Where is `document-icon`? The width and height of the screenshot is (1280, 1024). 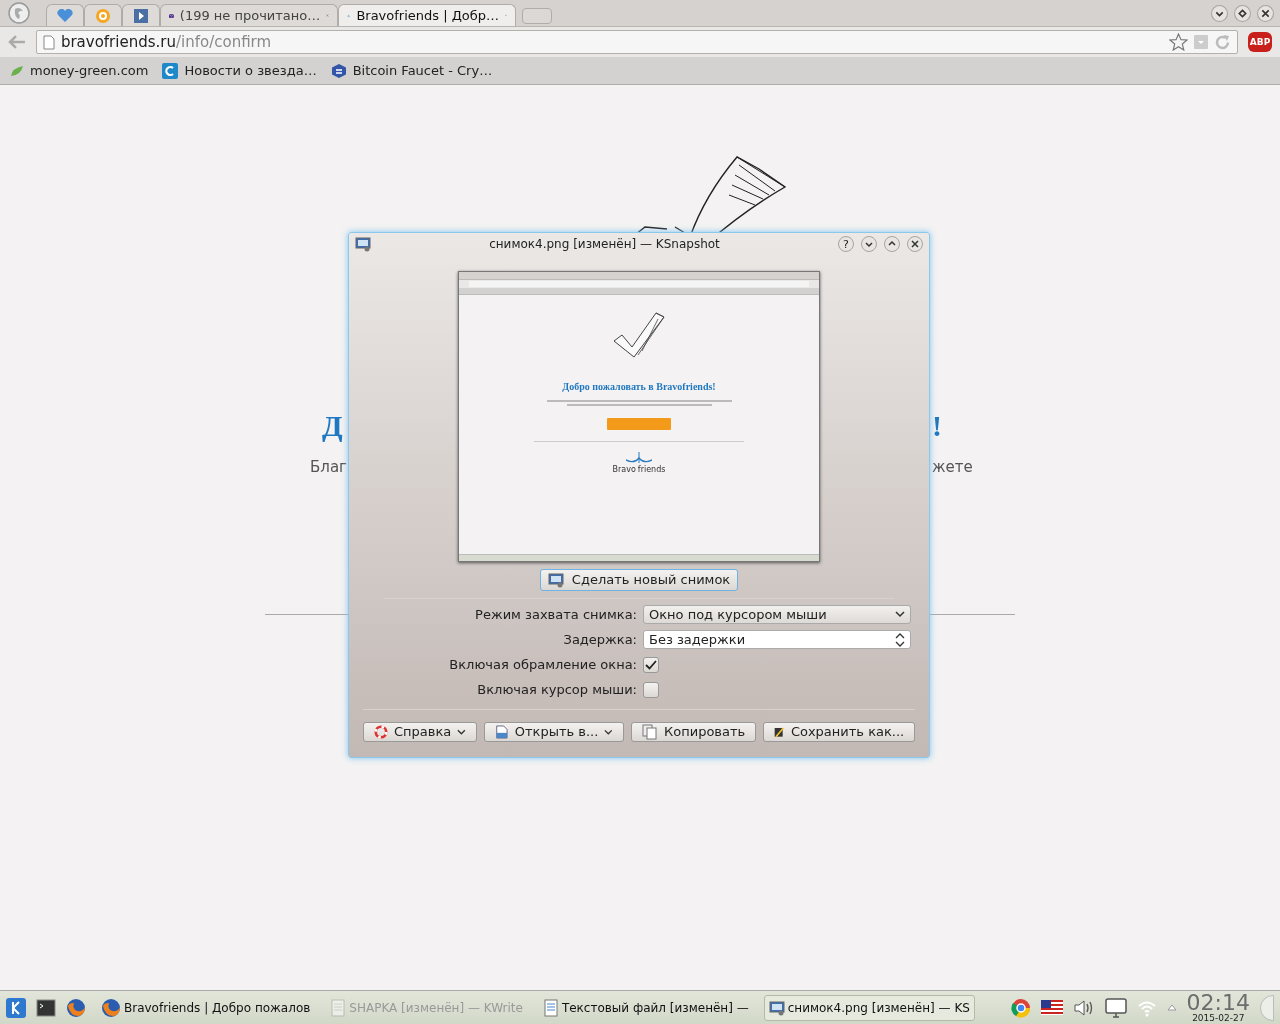 document-icon is located at coordinates (502, 732).